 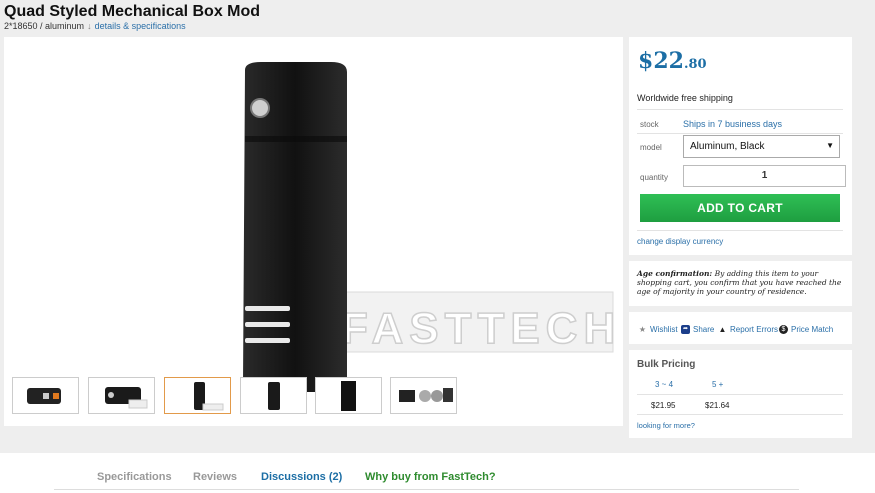 I want to click on stock-value: Ships in 7 business days, so click(x=733, y=124).